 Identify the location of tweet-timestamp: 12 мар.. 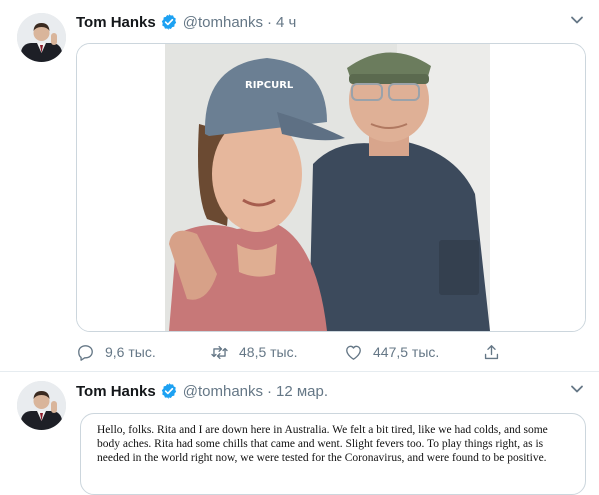
(302, 391).